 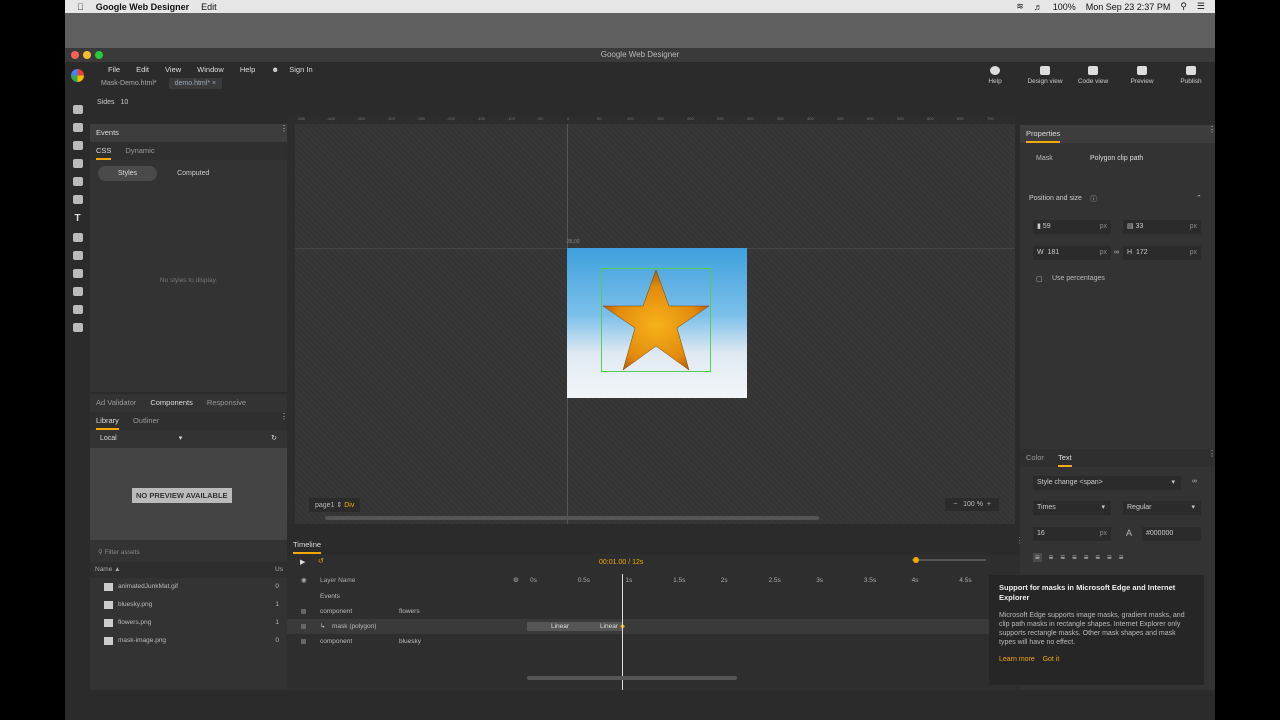 I want to click on asset-row: flowers.png 1, so click(x=188, y=623).